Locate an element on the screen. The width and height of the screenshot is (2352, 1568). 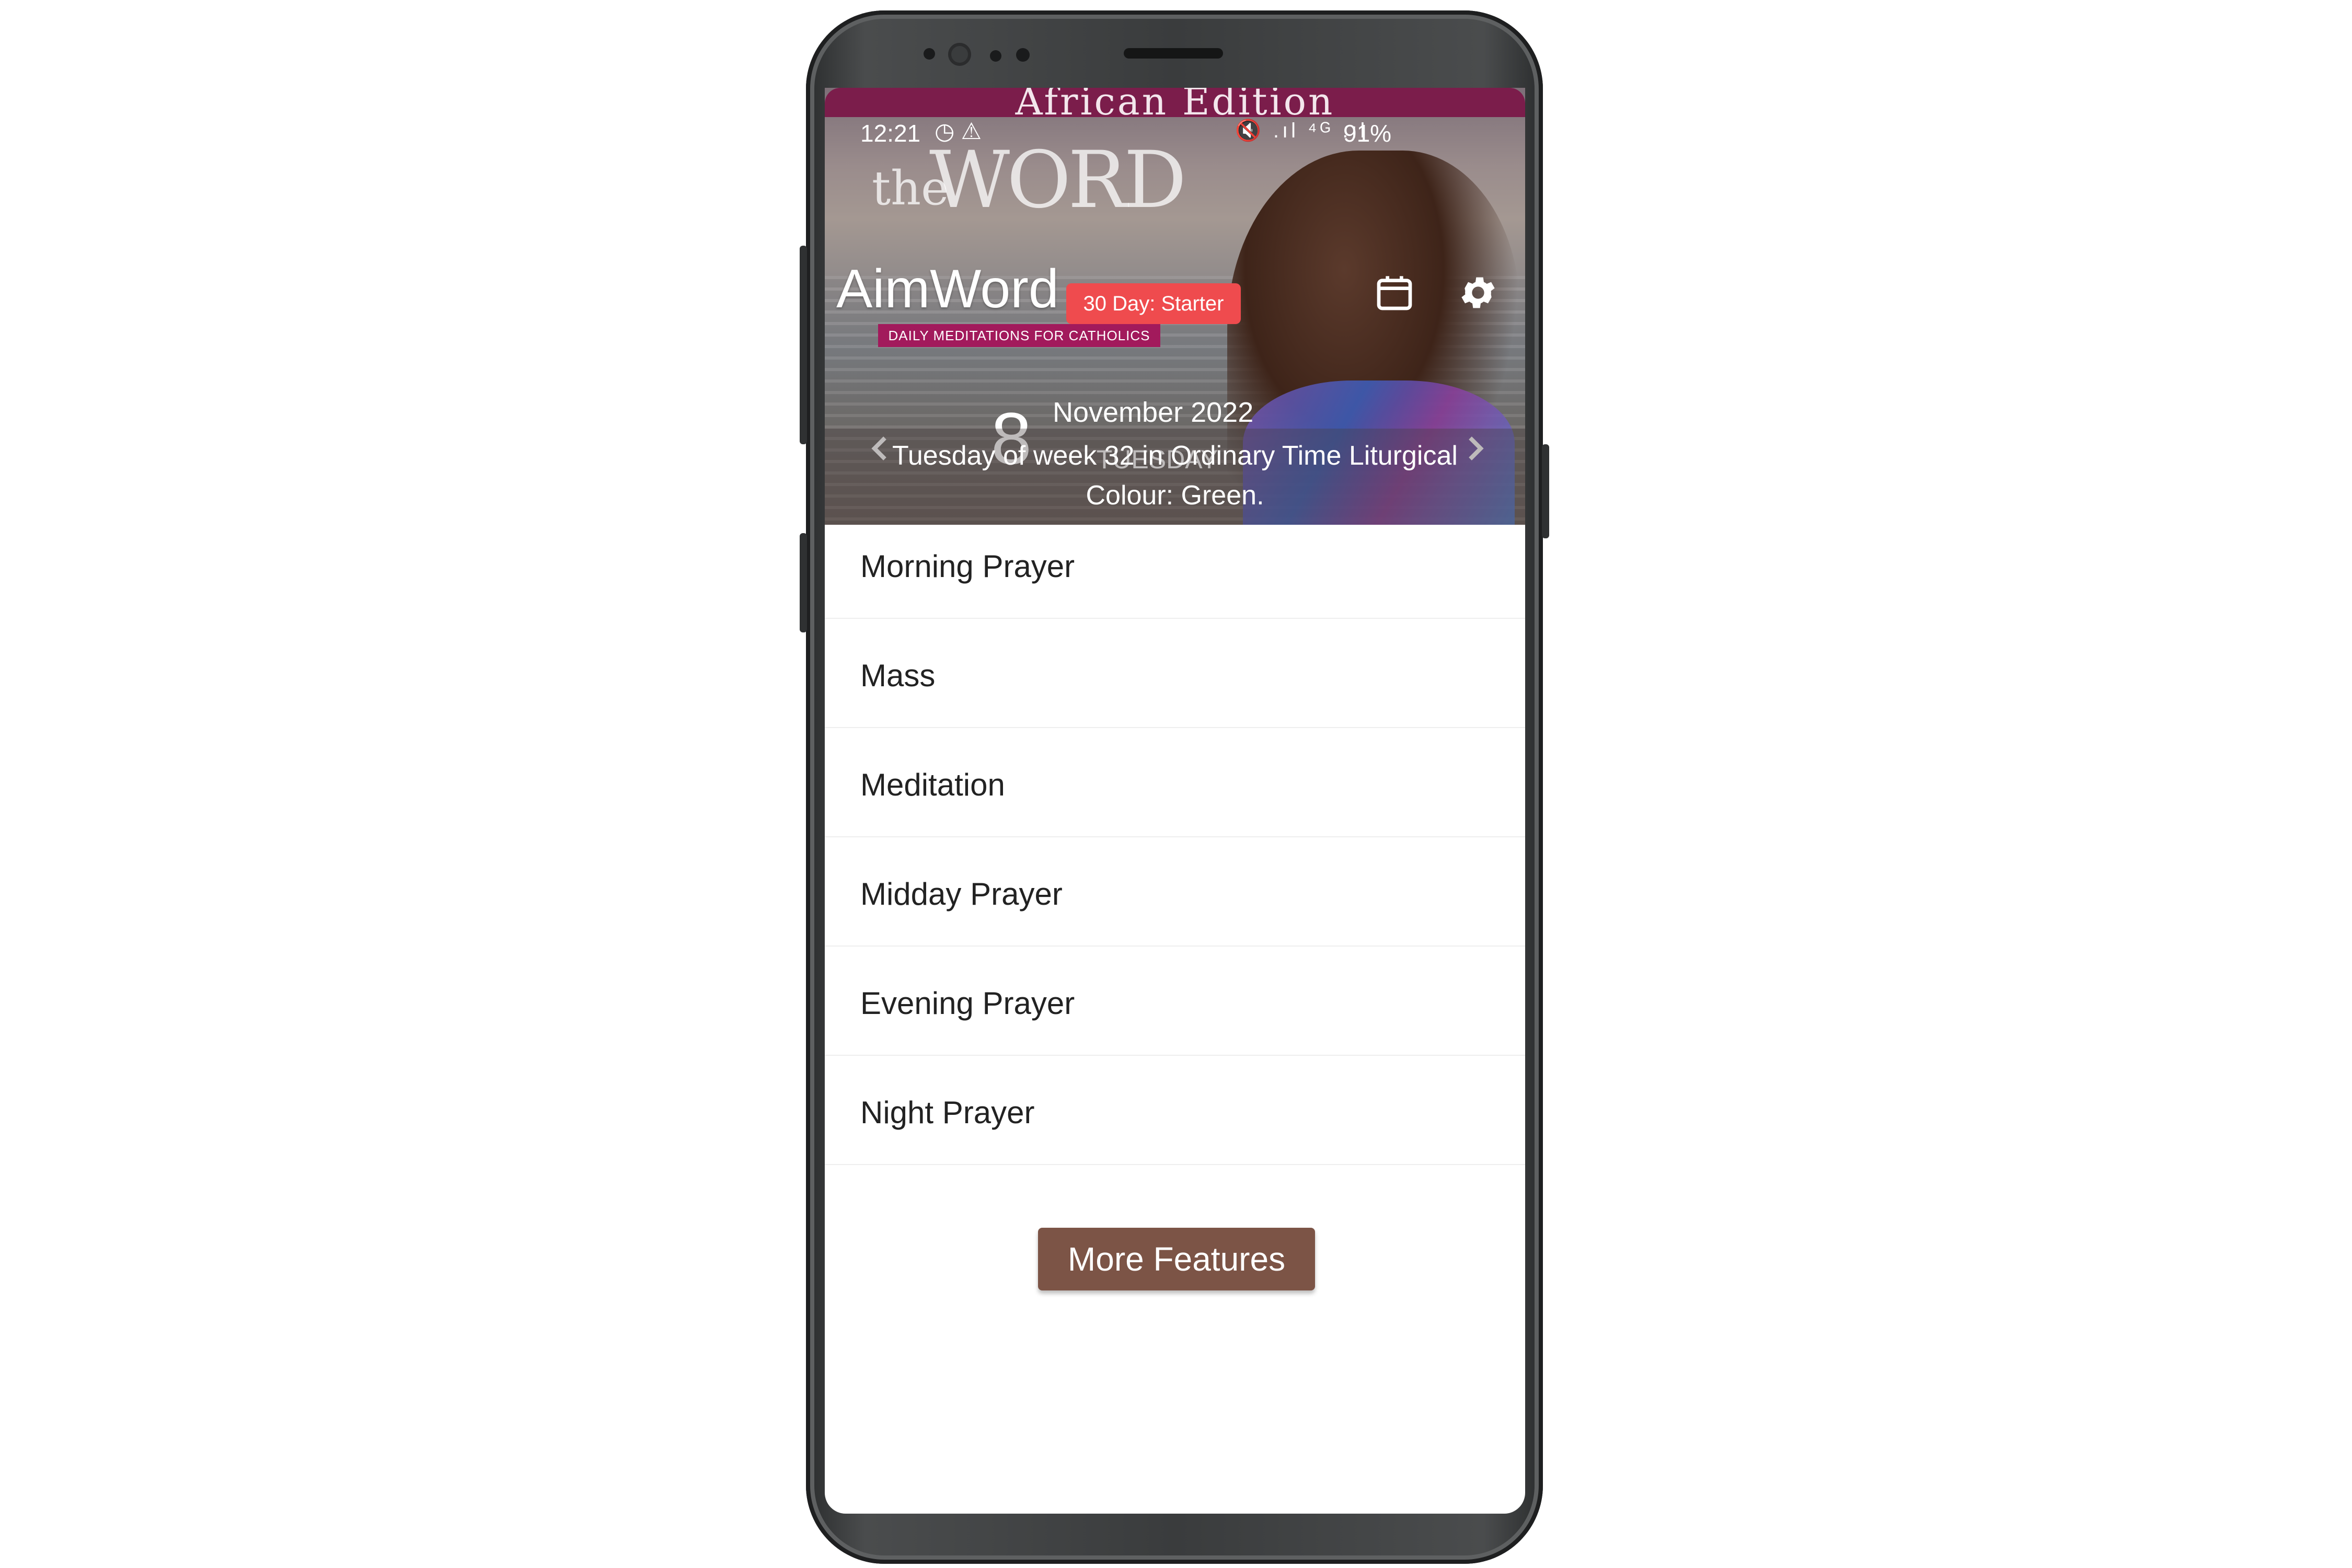
menu-item-label: Night Prayer is located at coordinates (947, 1112).